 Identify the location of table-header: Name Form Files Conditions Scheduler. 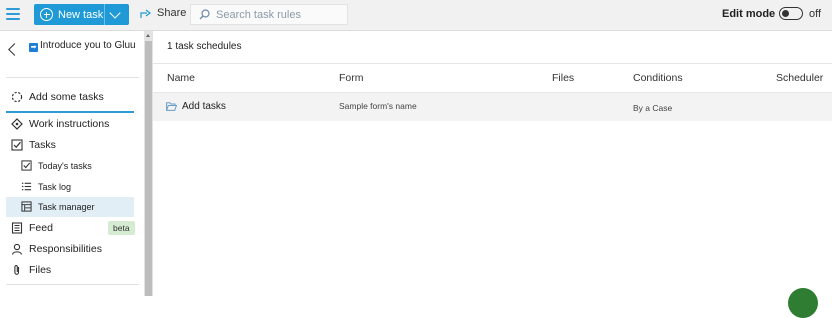
(492, 78).